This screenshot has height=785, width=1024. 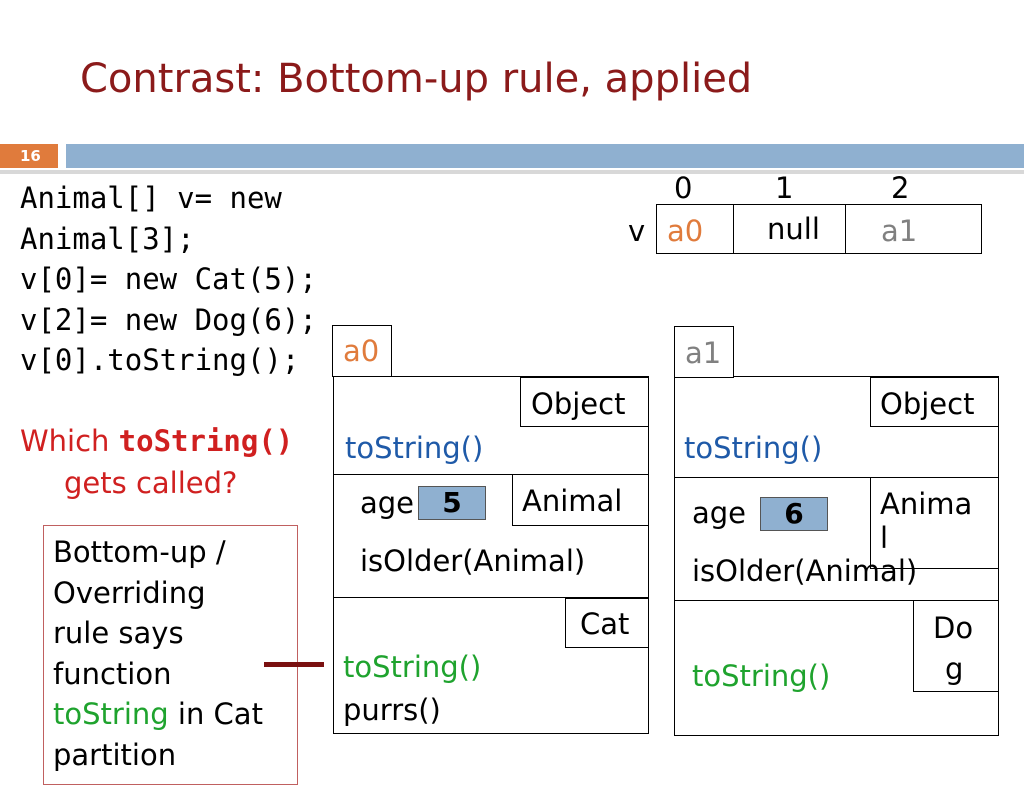 What do you see at coordinates (473, 561) in the screenshot?
I see `cat-animal-method: isOlder(Animal)` at bounding box center [473, 561].